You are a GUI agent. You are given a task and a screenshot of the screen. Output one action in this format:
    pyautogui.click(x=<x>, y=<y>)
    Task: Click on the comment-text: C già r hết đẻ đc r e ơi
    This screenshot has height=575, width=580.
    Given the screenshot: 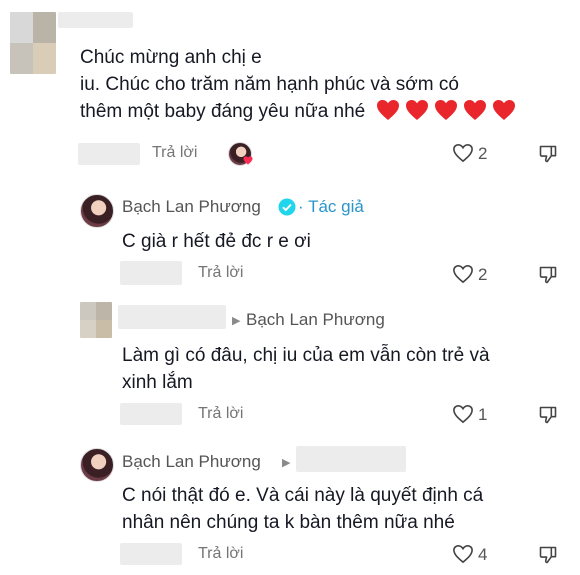 What is the action you would take?
    pyautogui.click(x=216, y=241)
    